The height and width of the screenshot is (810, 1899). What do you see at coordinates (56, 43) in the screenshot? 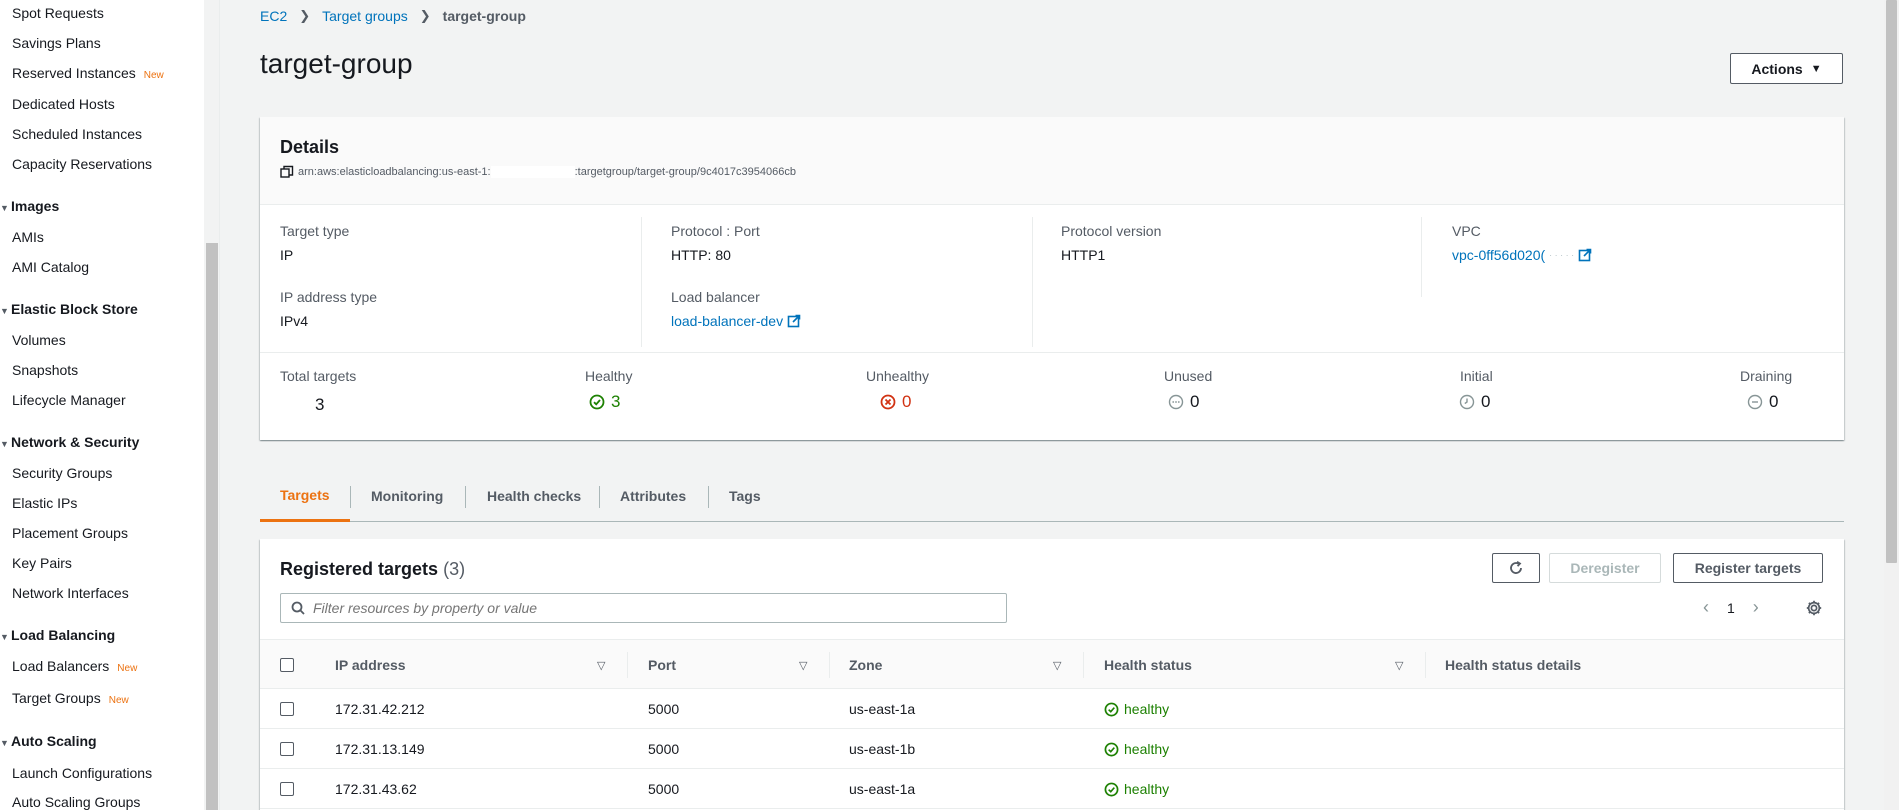
I see `sidebar-item-savings-plans: Savings Plans` at bounding box center [56, 43].